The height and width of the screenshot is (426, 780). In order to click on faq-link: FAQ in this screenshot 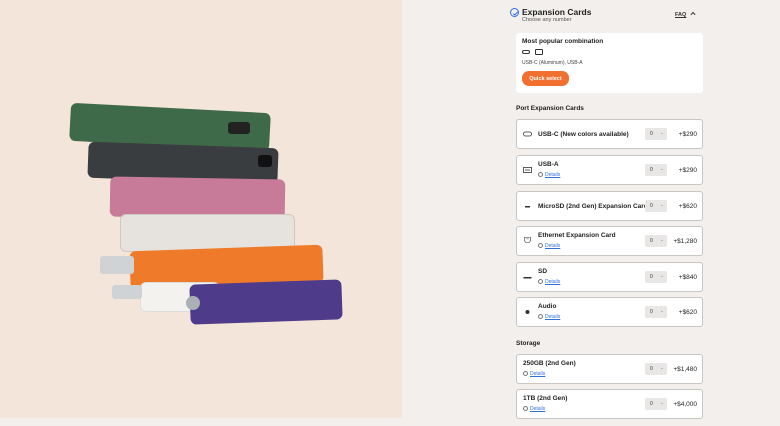, I will do `click(680, 15)`.